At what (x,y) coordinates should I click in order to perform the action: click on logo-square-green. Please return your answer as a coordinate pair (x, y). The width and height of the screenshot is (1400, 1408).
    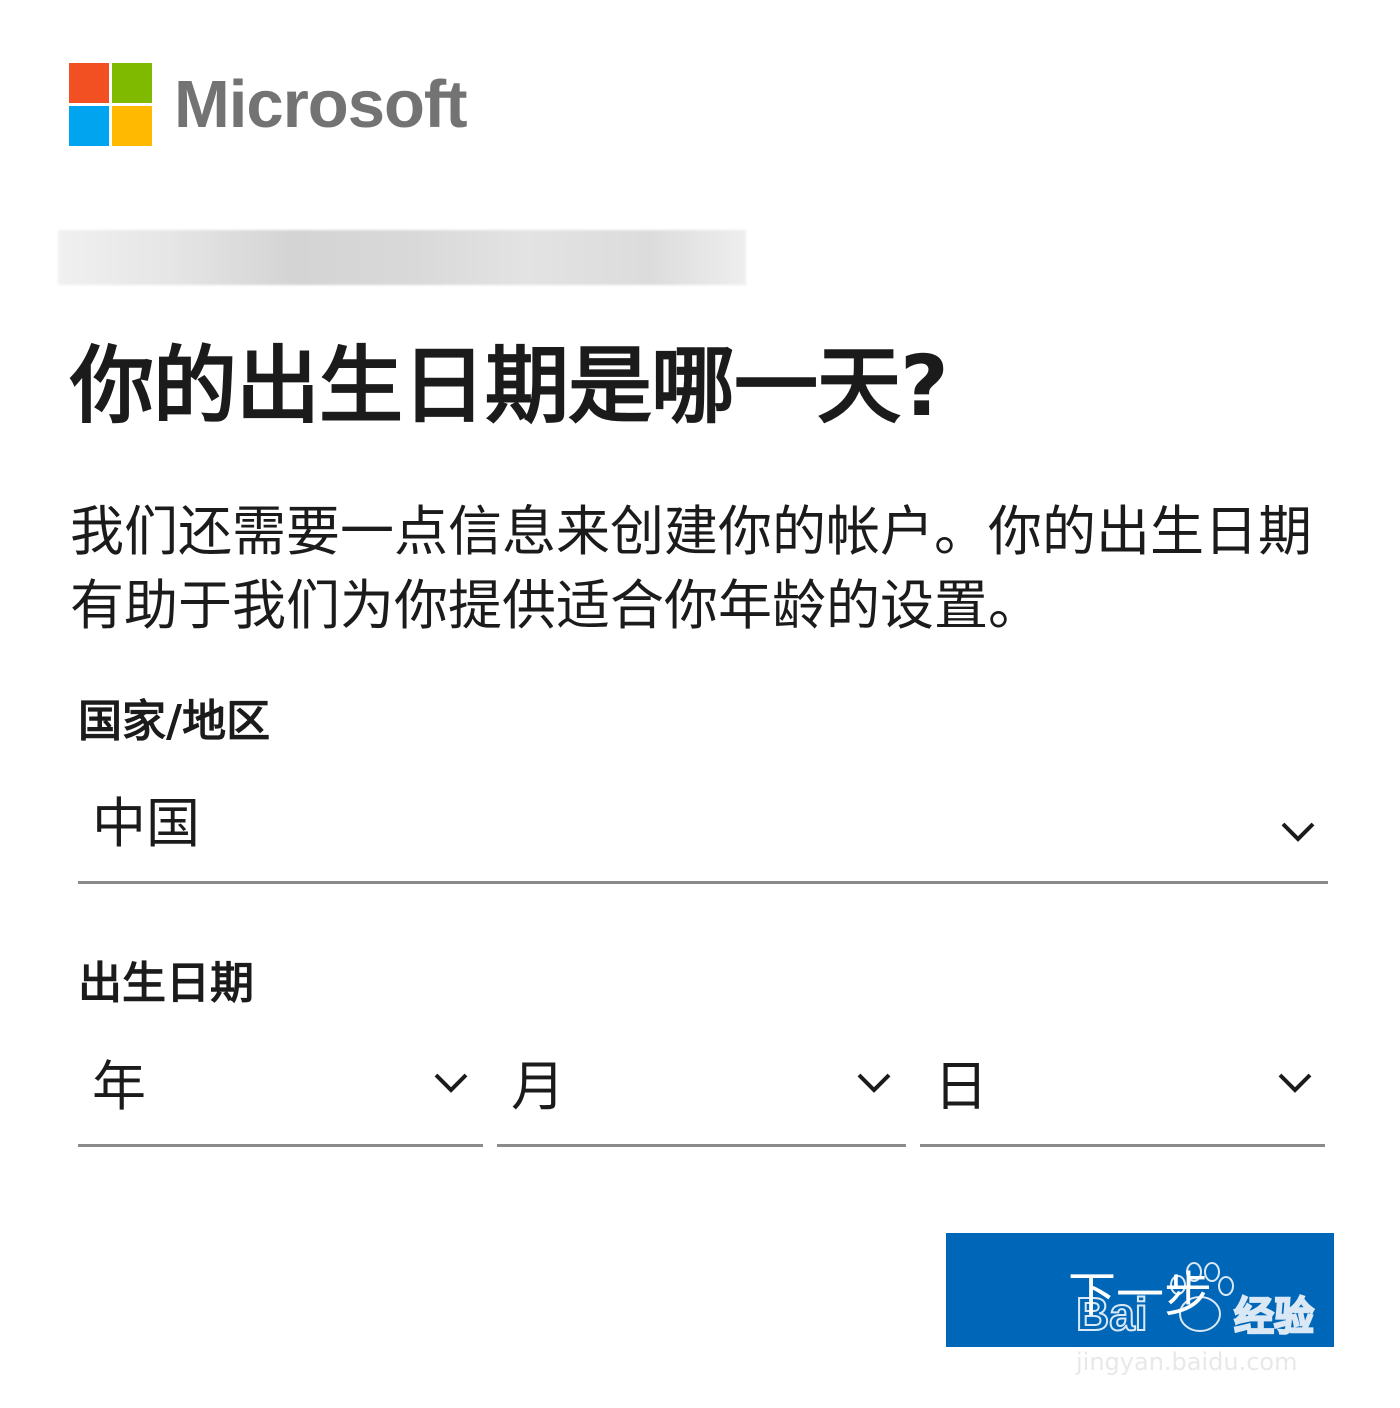
    Looking at the image, I should click on (132, 83).